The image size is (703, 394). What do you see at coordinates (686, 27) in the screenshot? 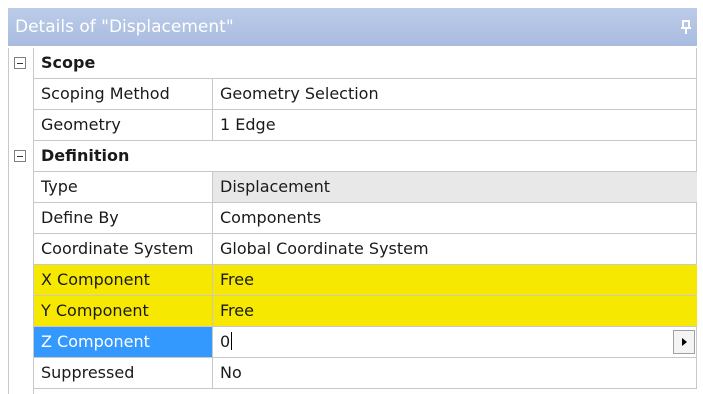
I see `pin-icon` at bounding box center [686, 27].